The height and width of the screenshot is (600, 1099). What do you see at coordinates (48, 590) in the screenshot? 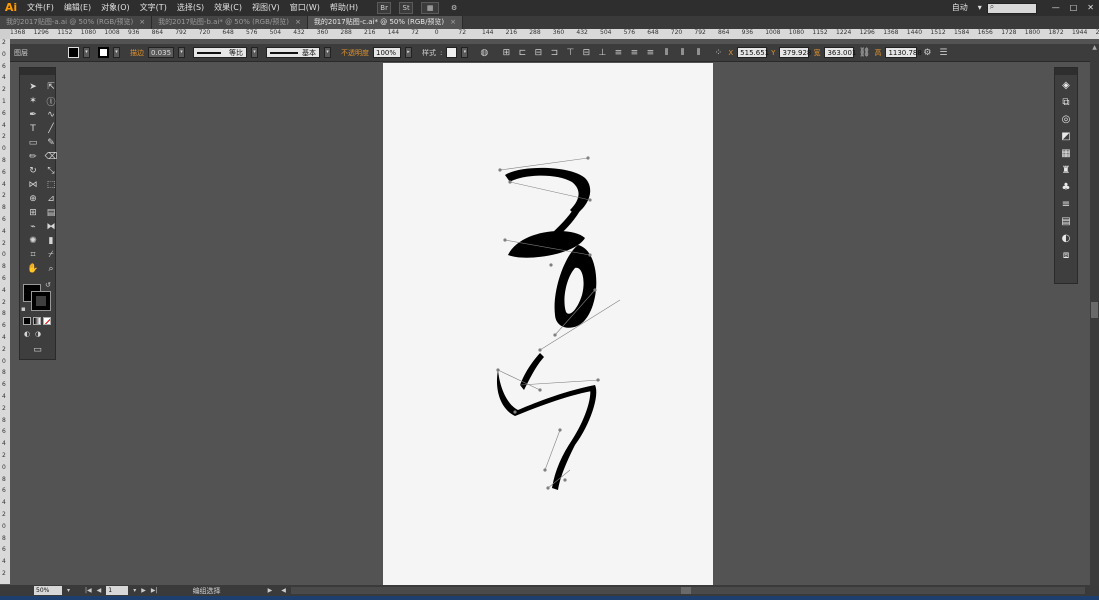
I see `zoom-field: 50%` at bounding box center [48, 590].